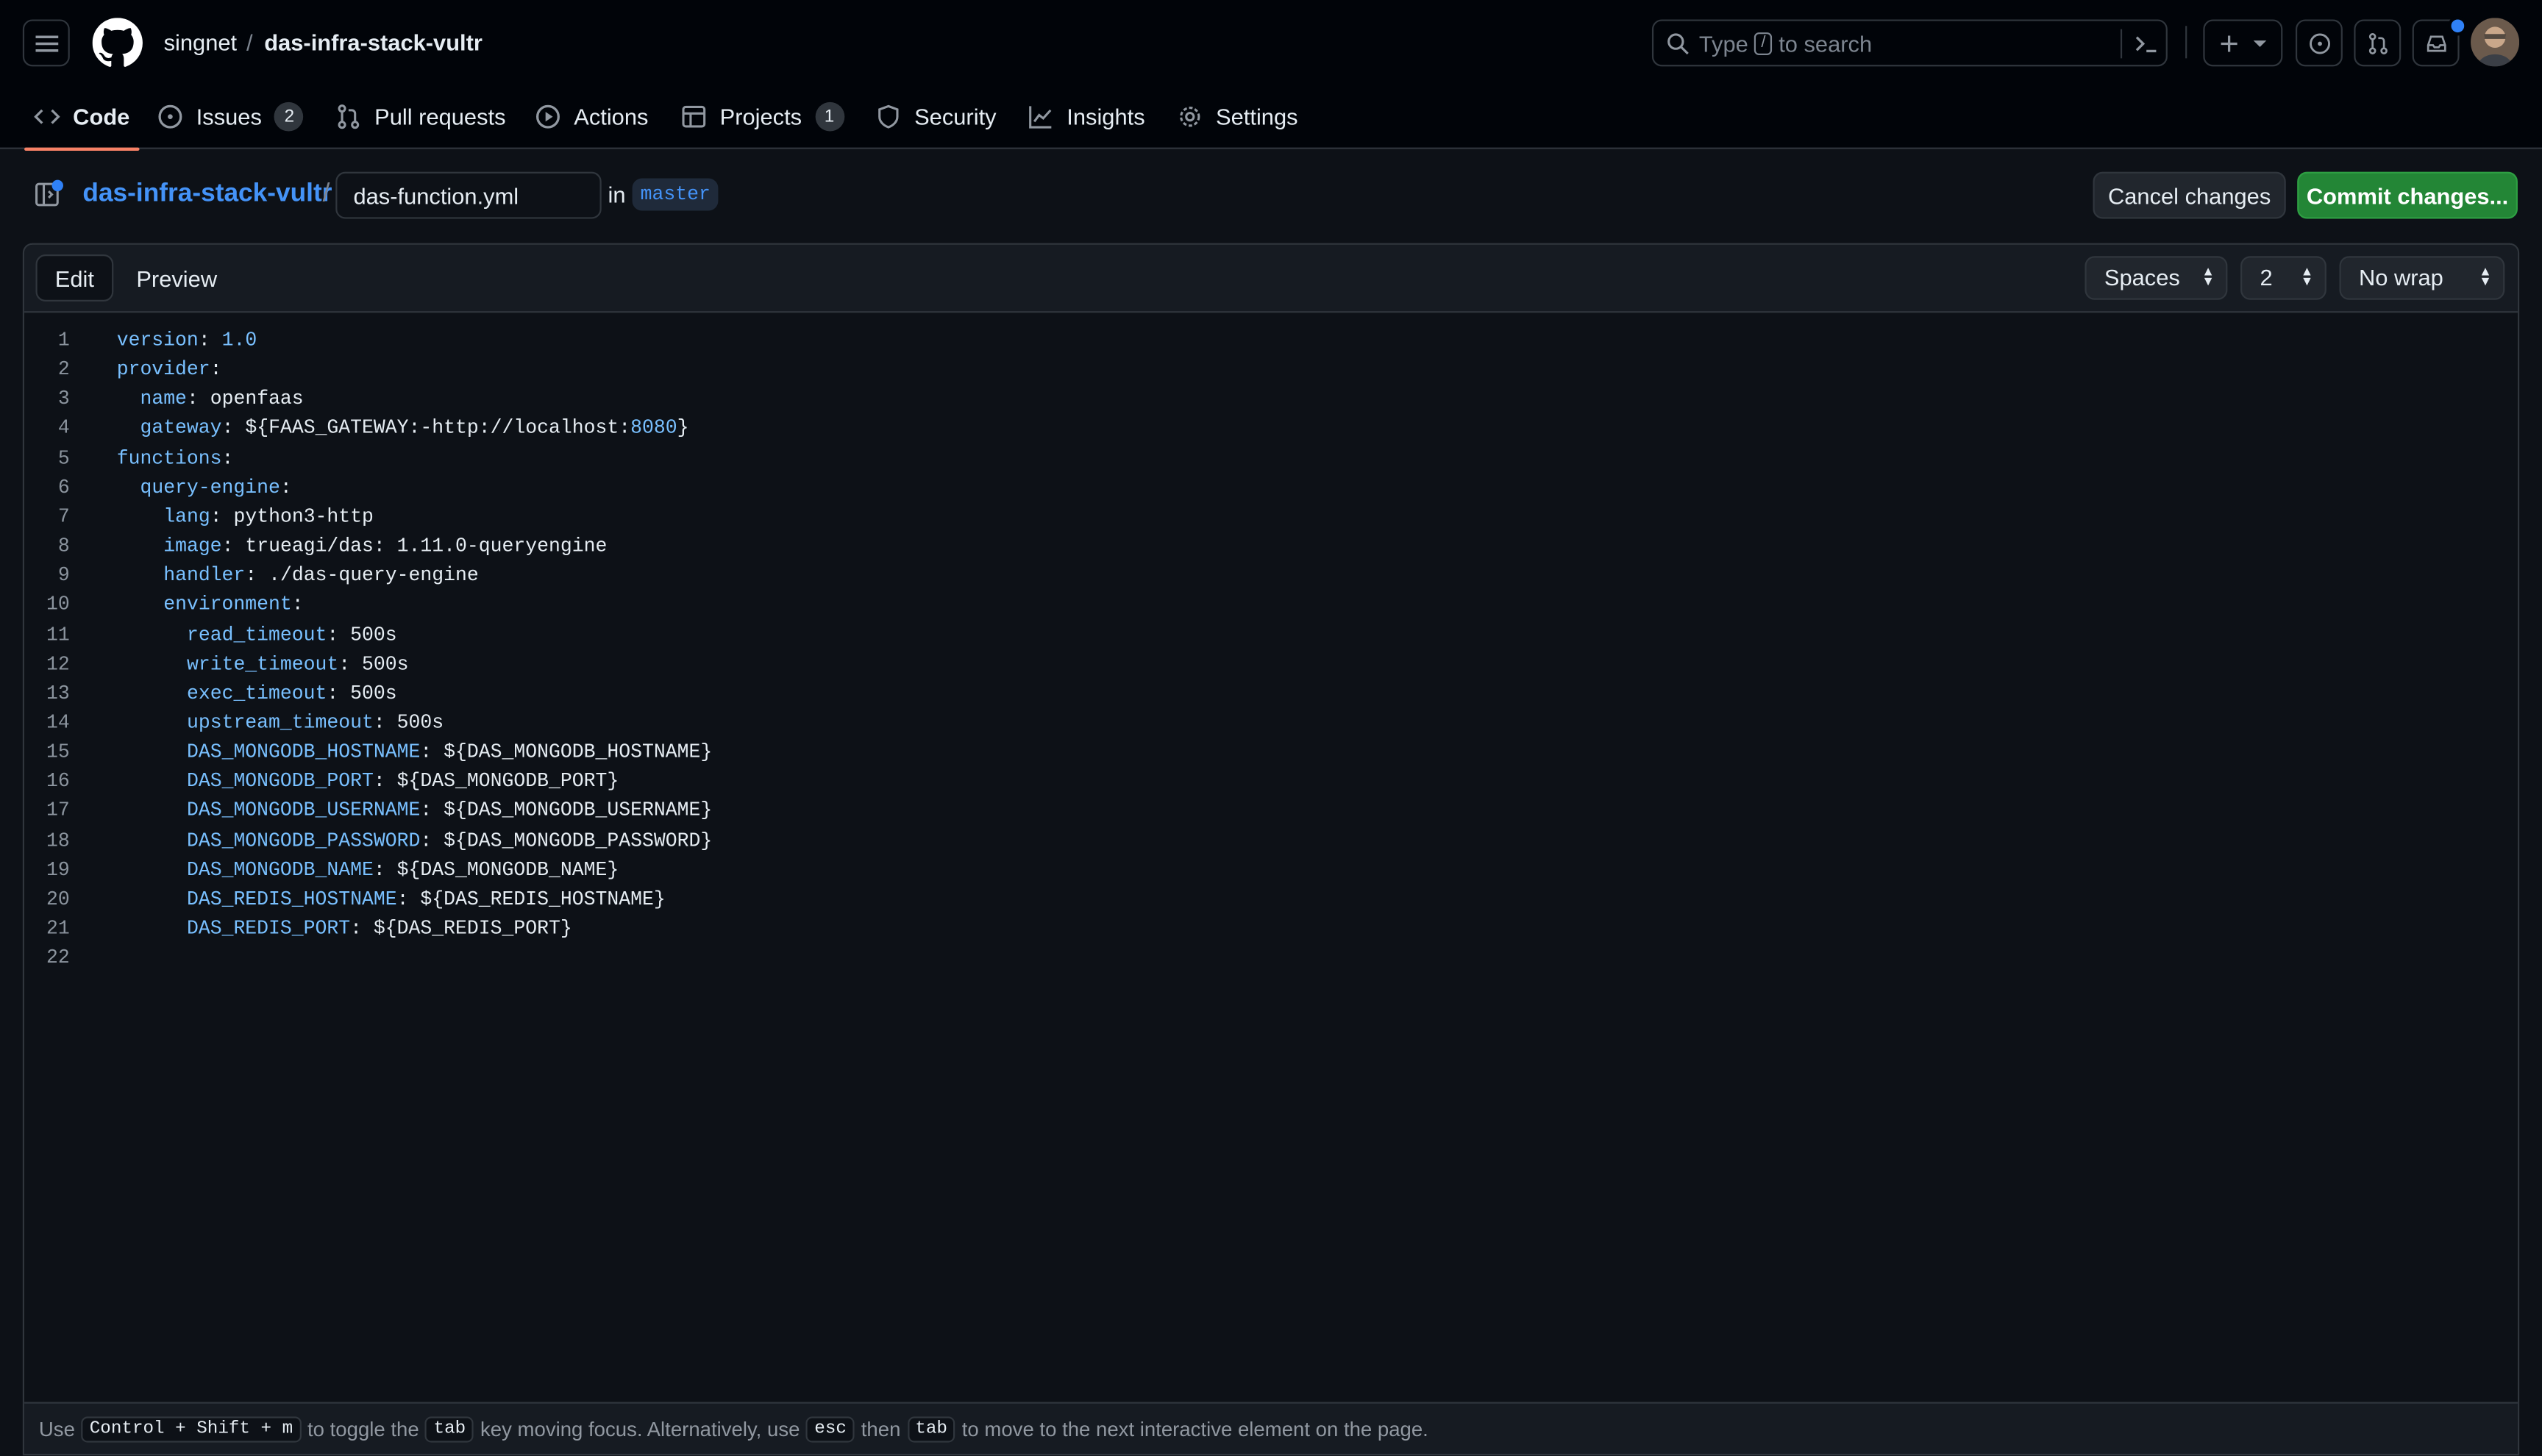 This screenshot has height=1456, width=2542. What do you see at coordinates (47, 116) in the screenshot?
I see `code-icon` at bounding box center [47, 116].